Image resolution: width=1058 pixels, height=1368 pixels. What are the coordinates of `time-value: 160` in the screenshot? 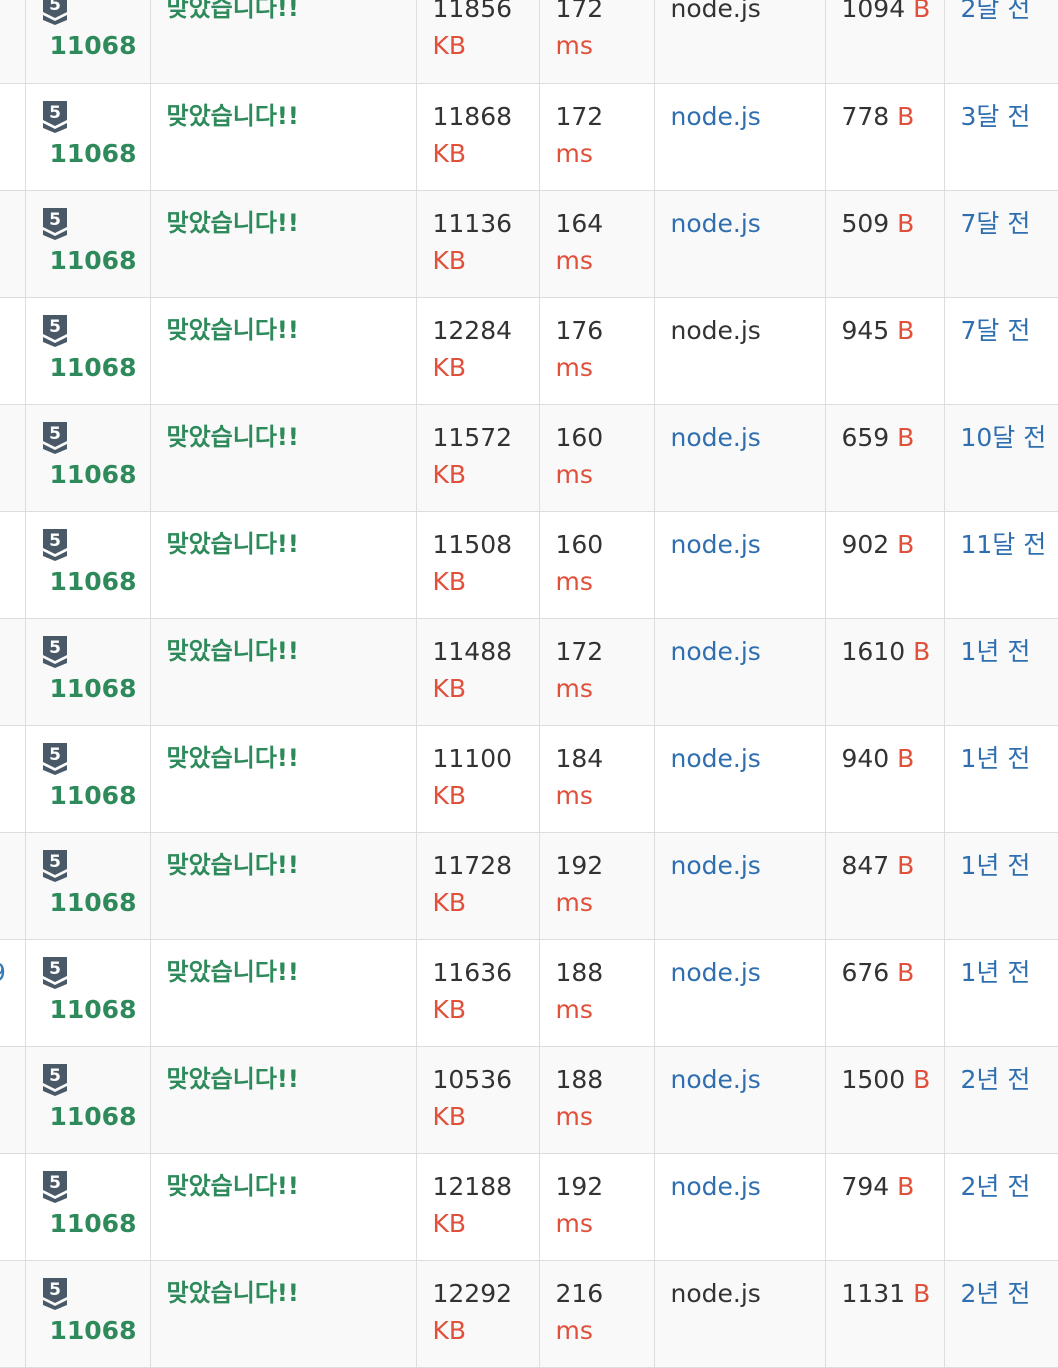 It's located at (579, 437).